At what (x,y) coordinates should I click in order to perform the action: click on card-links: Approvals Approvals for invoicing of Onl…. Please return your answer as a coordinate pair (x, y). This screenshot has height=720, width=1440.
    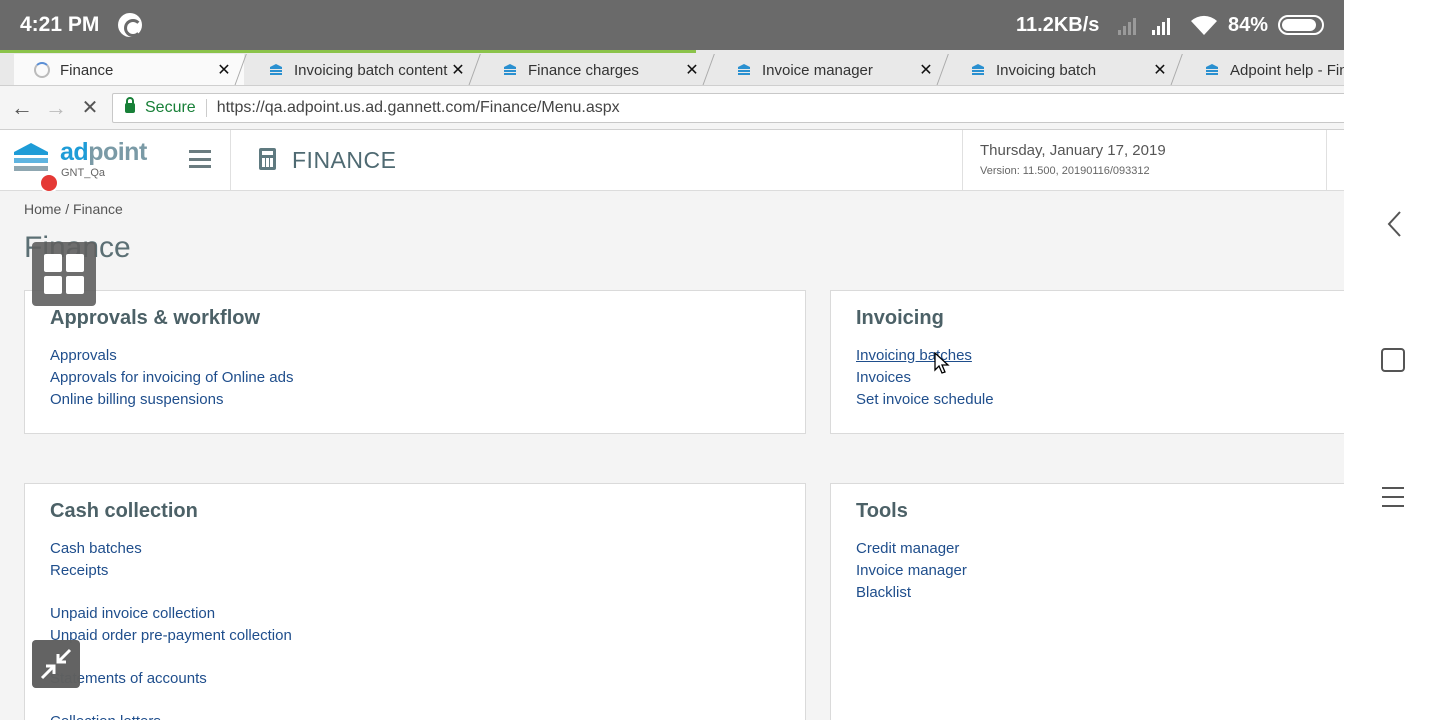
    Looking at the image, I should click on (171, 378).